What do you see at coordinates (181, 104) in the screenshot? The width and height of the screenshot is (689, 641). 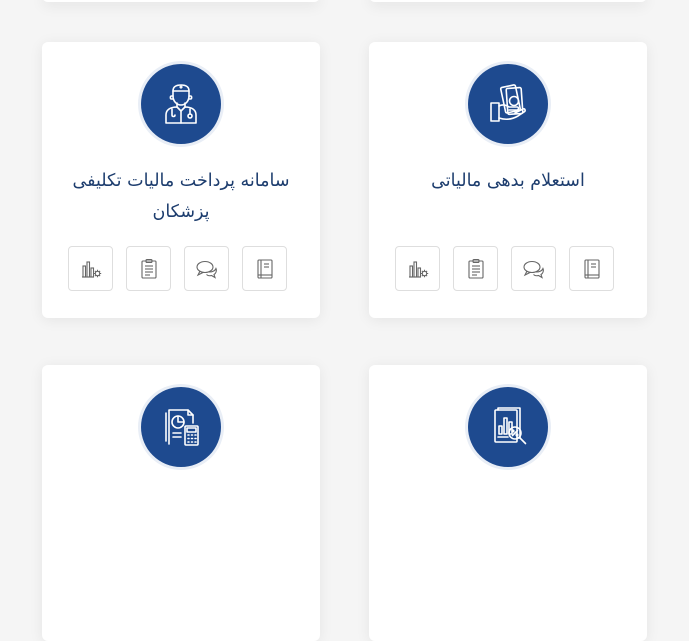 I see `doctor-icon` at bounding box center [181, 104].